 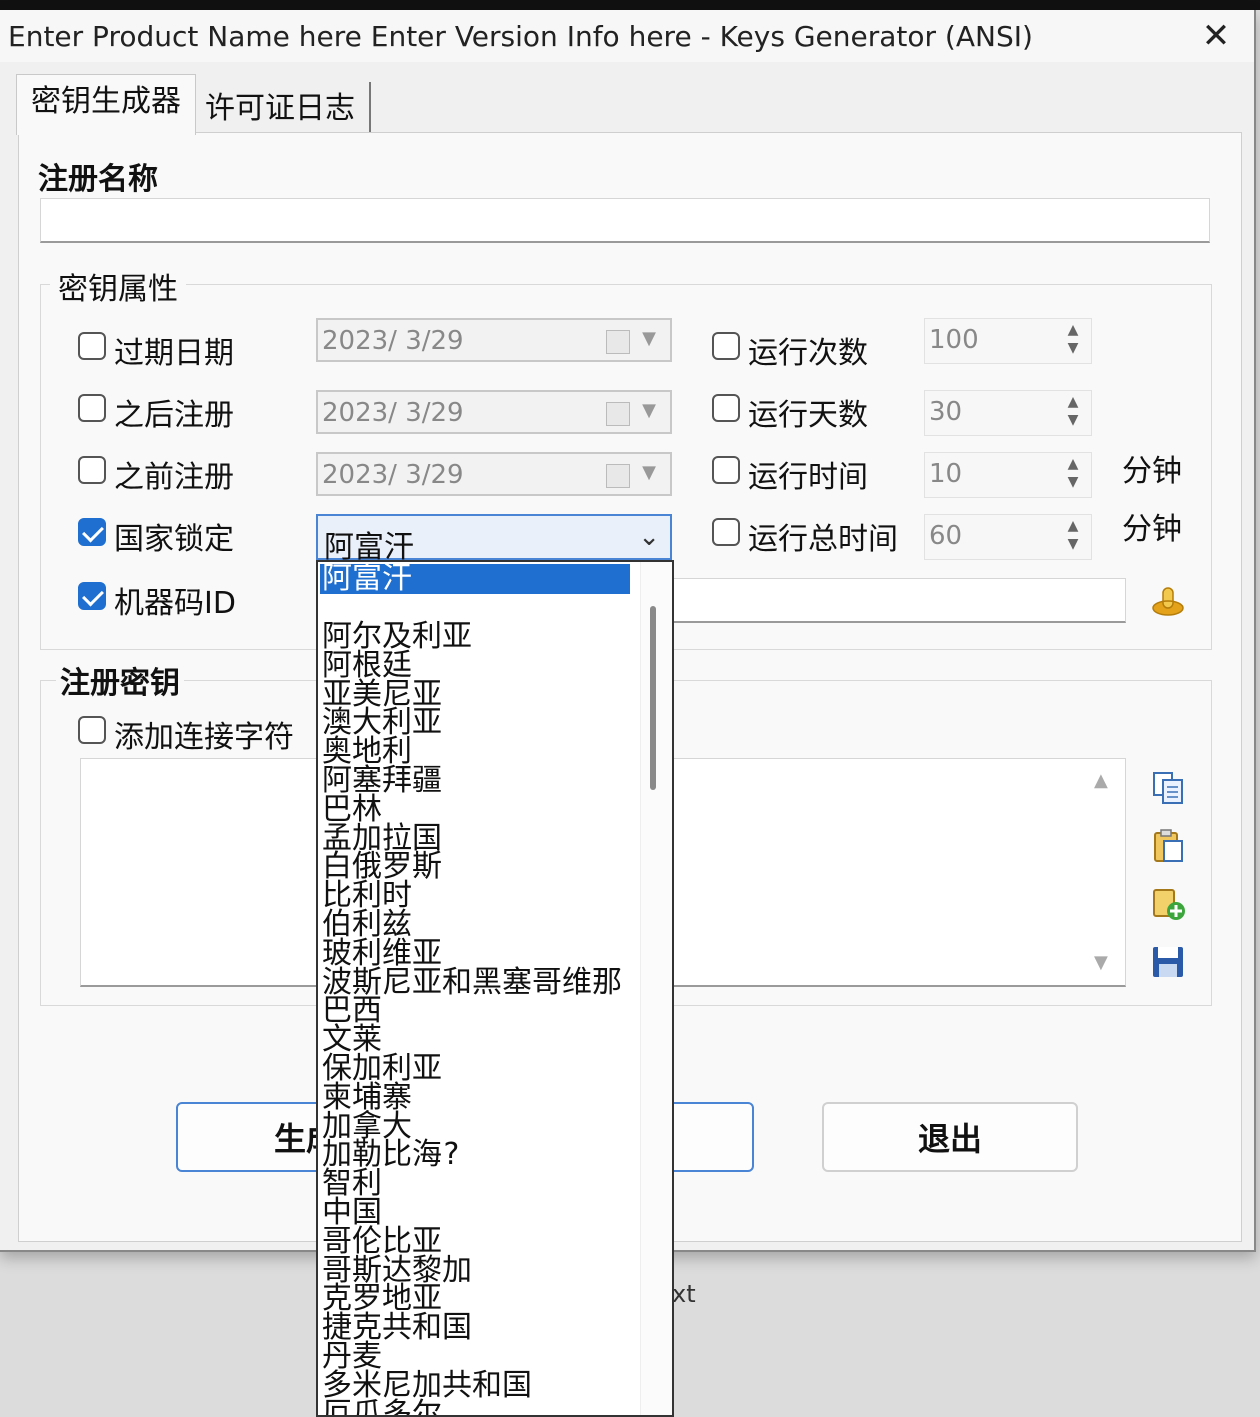 What do you see at coordinates (899, 600) in the screenshot?
I see `machine-id-input` at bounding box center [899, 600].